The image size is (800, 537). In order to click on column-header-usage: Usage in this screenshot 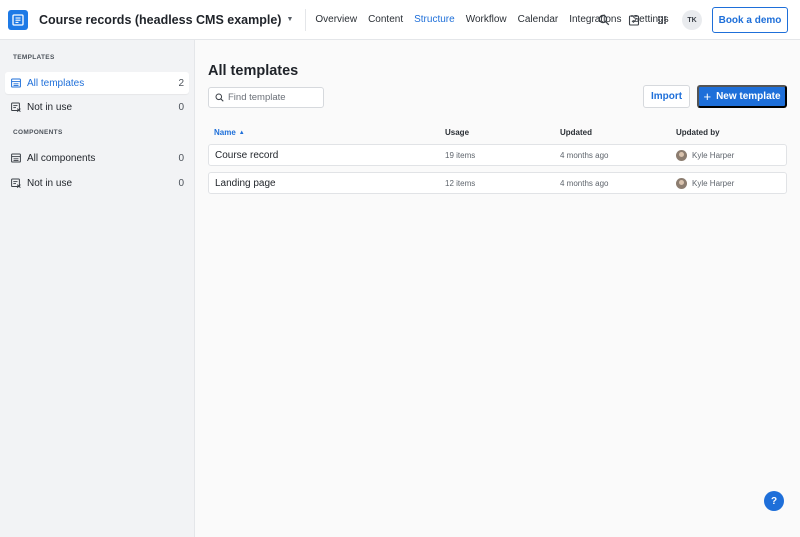, I will do `click(457, 132)`.